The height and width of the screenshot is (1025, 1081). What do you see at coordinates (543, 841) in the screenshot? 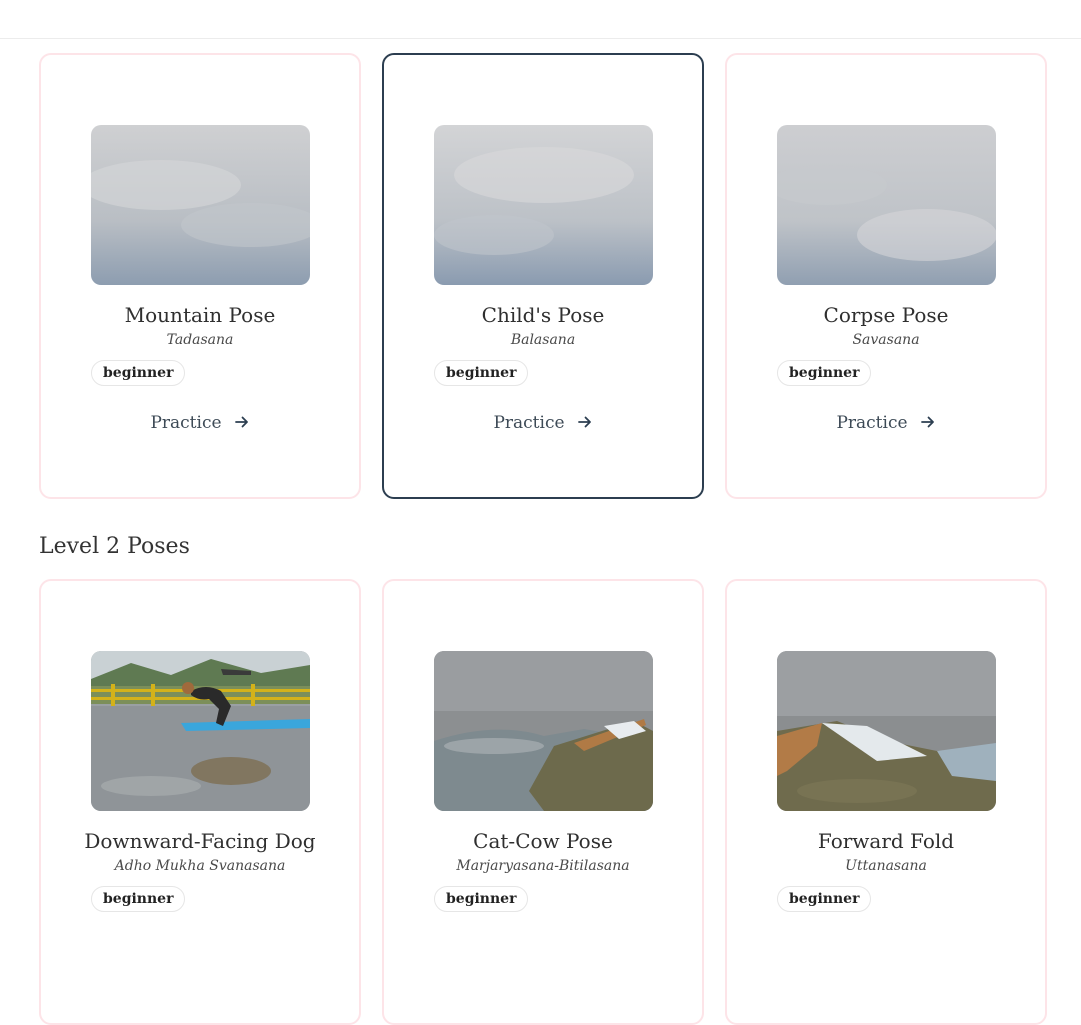
I see `pose-title: Cat-Cow Pose` at bounding box center [543, 841].